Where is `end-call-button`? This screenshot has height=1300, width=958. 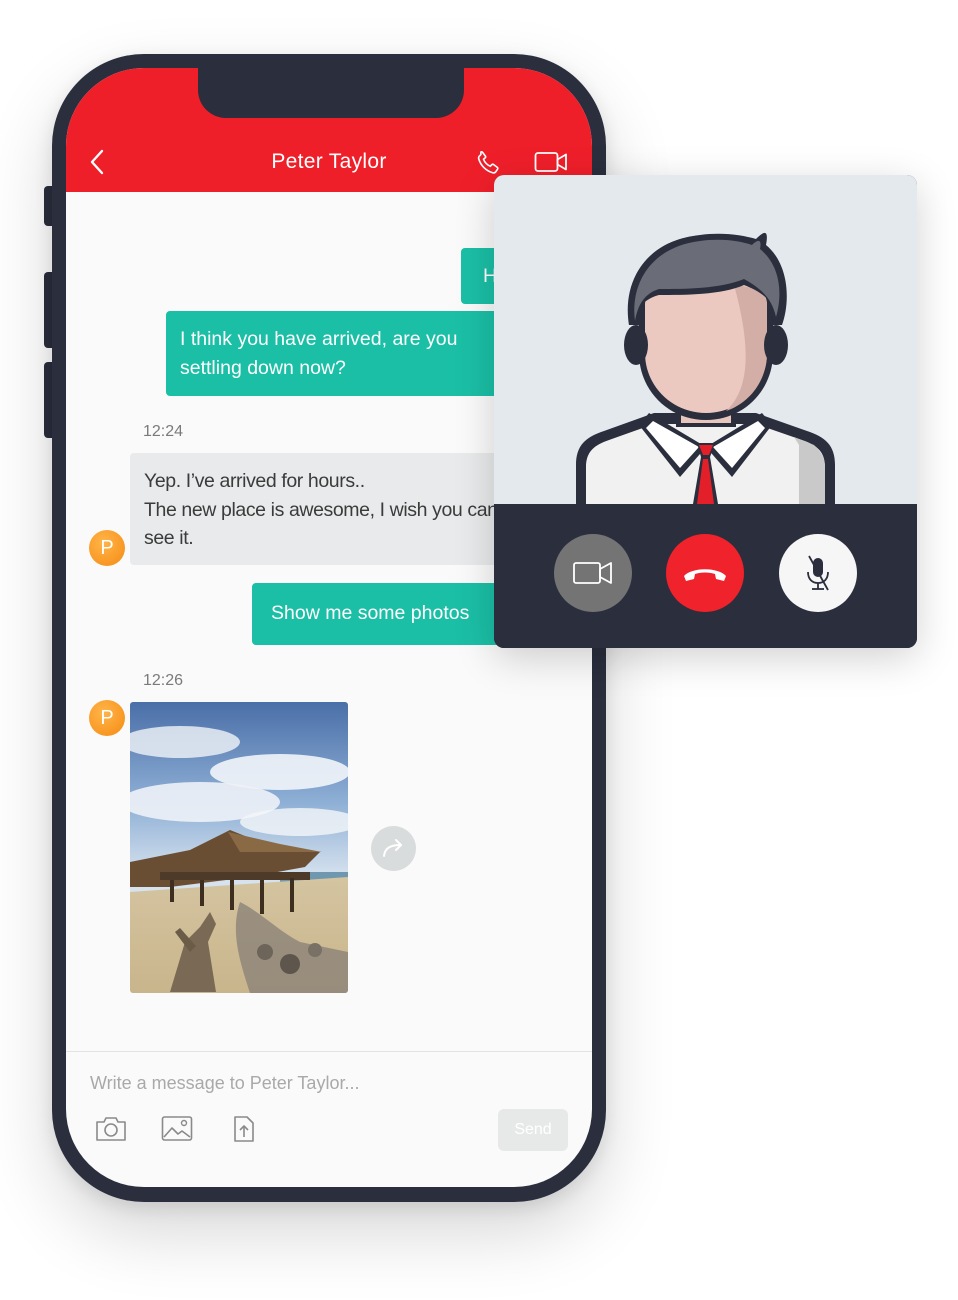
end-call-button is located at coordinates (705, 573).